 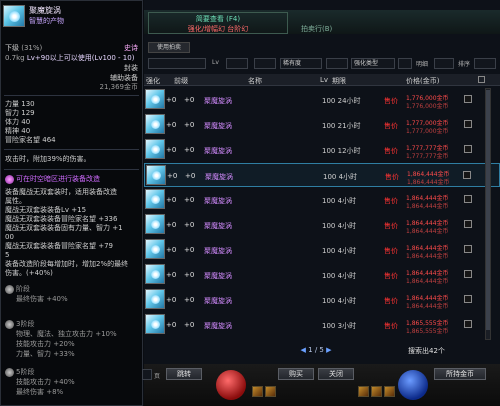 What do you see at coordinates (177, 63) in the screenshot?
I see `search-name-input` at bounding box center [177, 63].